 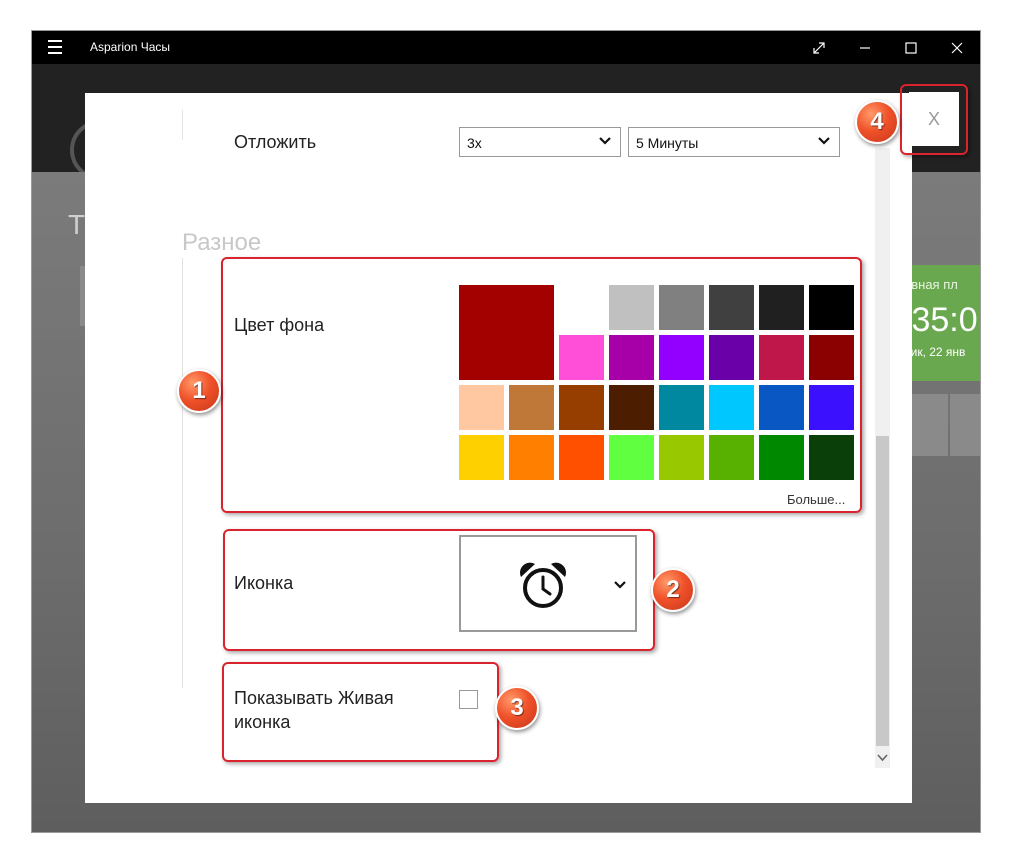 I want to click on tile-caption: овная пл, so click(x=931, y=284).